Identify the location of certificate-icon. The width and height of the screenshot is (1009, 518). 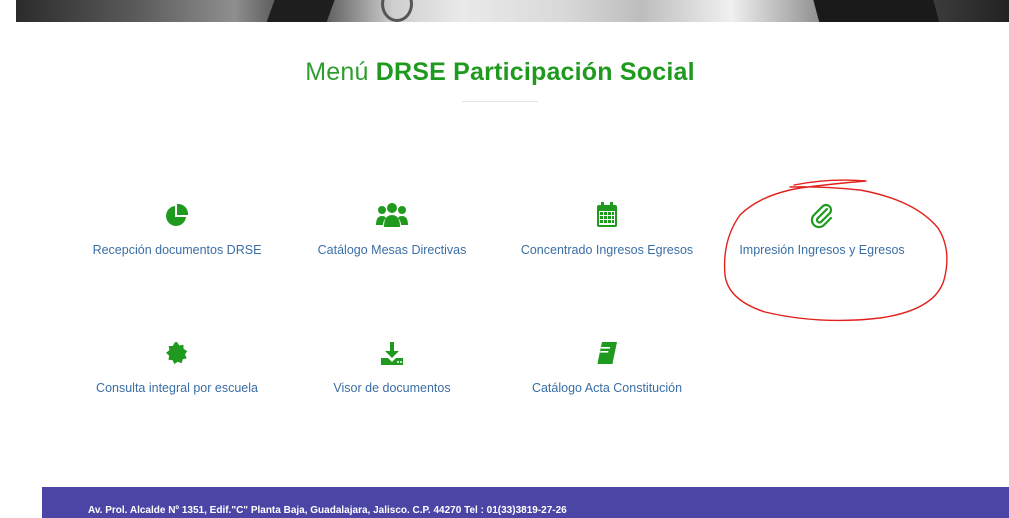
(177, 353).